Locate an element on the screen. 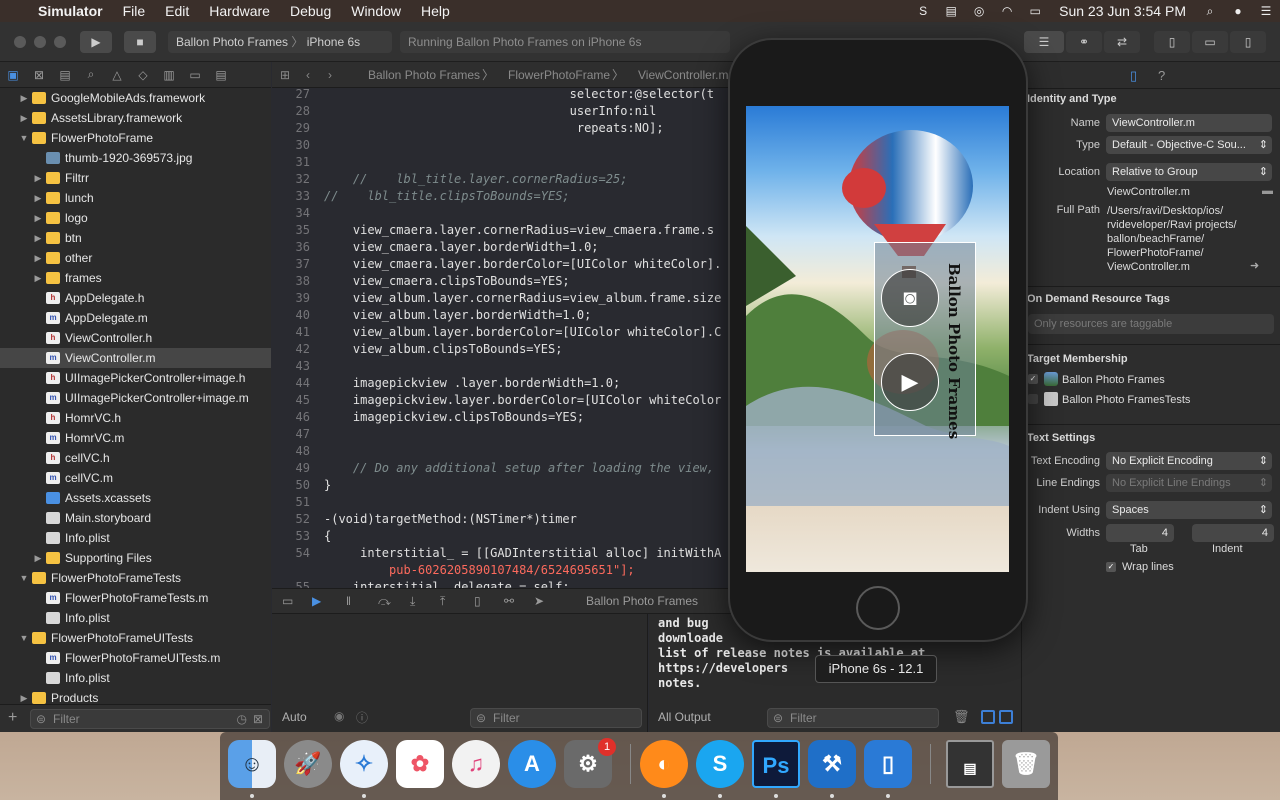 The height and width of the screenshot is (800, 1280). scheme-selector: Ballon Photo Frames 〉 iPhone 6s is located at coordinates (280, 42).